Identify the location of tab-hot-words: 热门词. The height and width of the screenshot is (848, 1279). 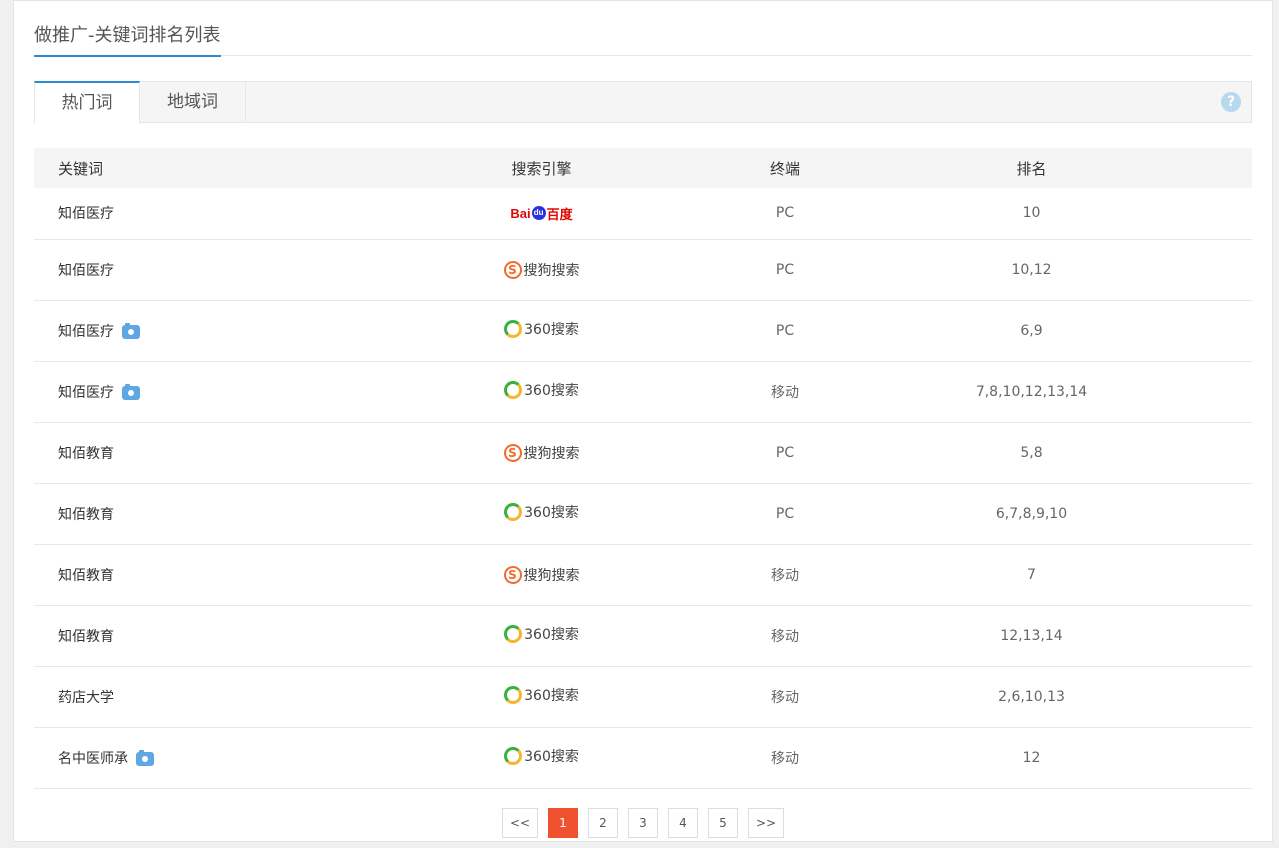
(87, 102).